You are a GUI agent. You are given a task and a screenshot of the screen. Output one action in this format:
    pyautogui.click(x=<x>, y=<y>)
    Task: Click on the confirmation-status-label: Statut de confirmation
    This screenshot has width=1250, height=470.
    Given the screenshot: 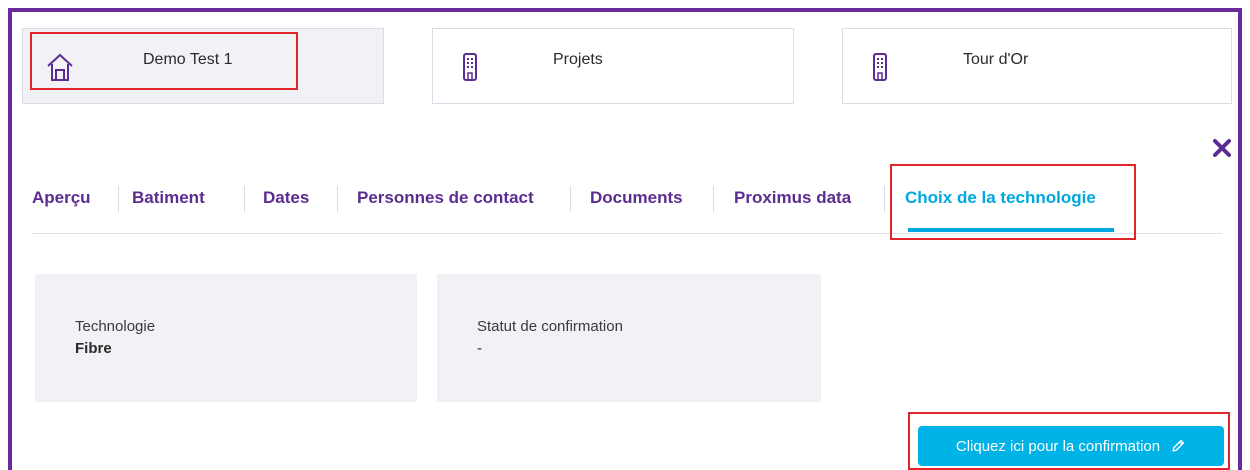 What is the action you would take?
    pyautogui.click(x=550, y=326)
    